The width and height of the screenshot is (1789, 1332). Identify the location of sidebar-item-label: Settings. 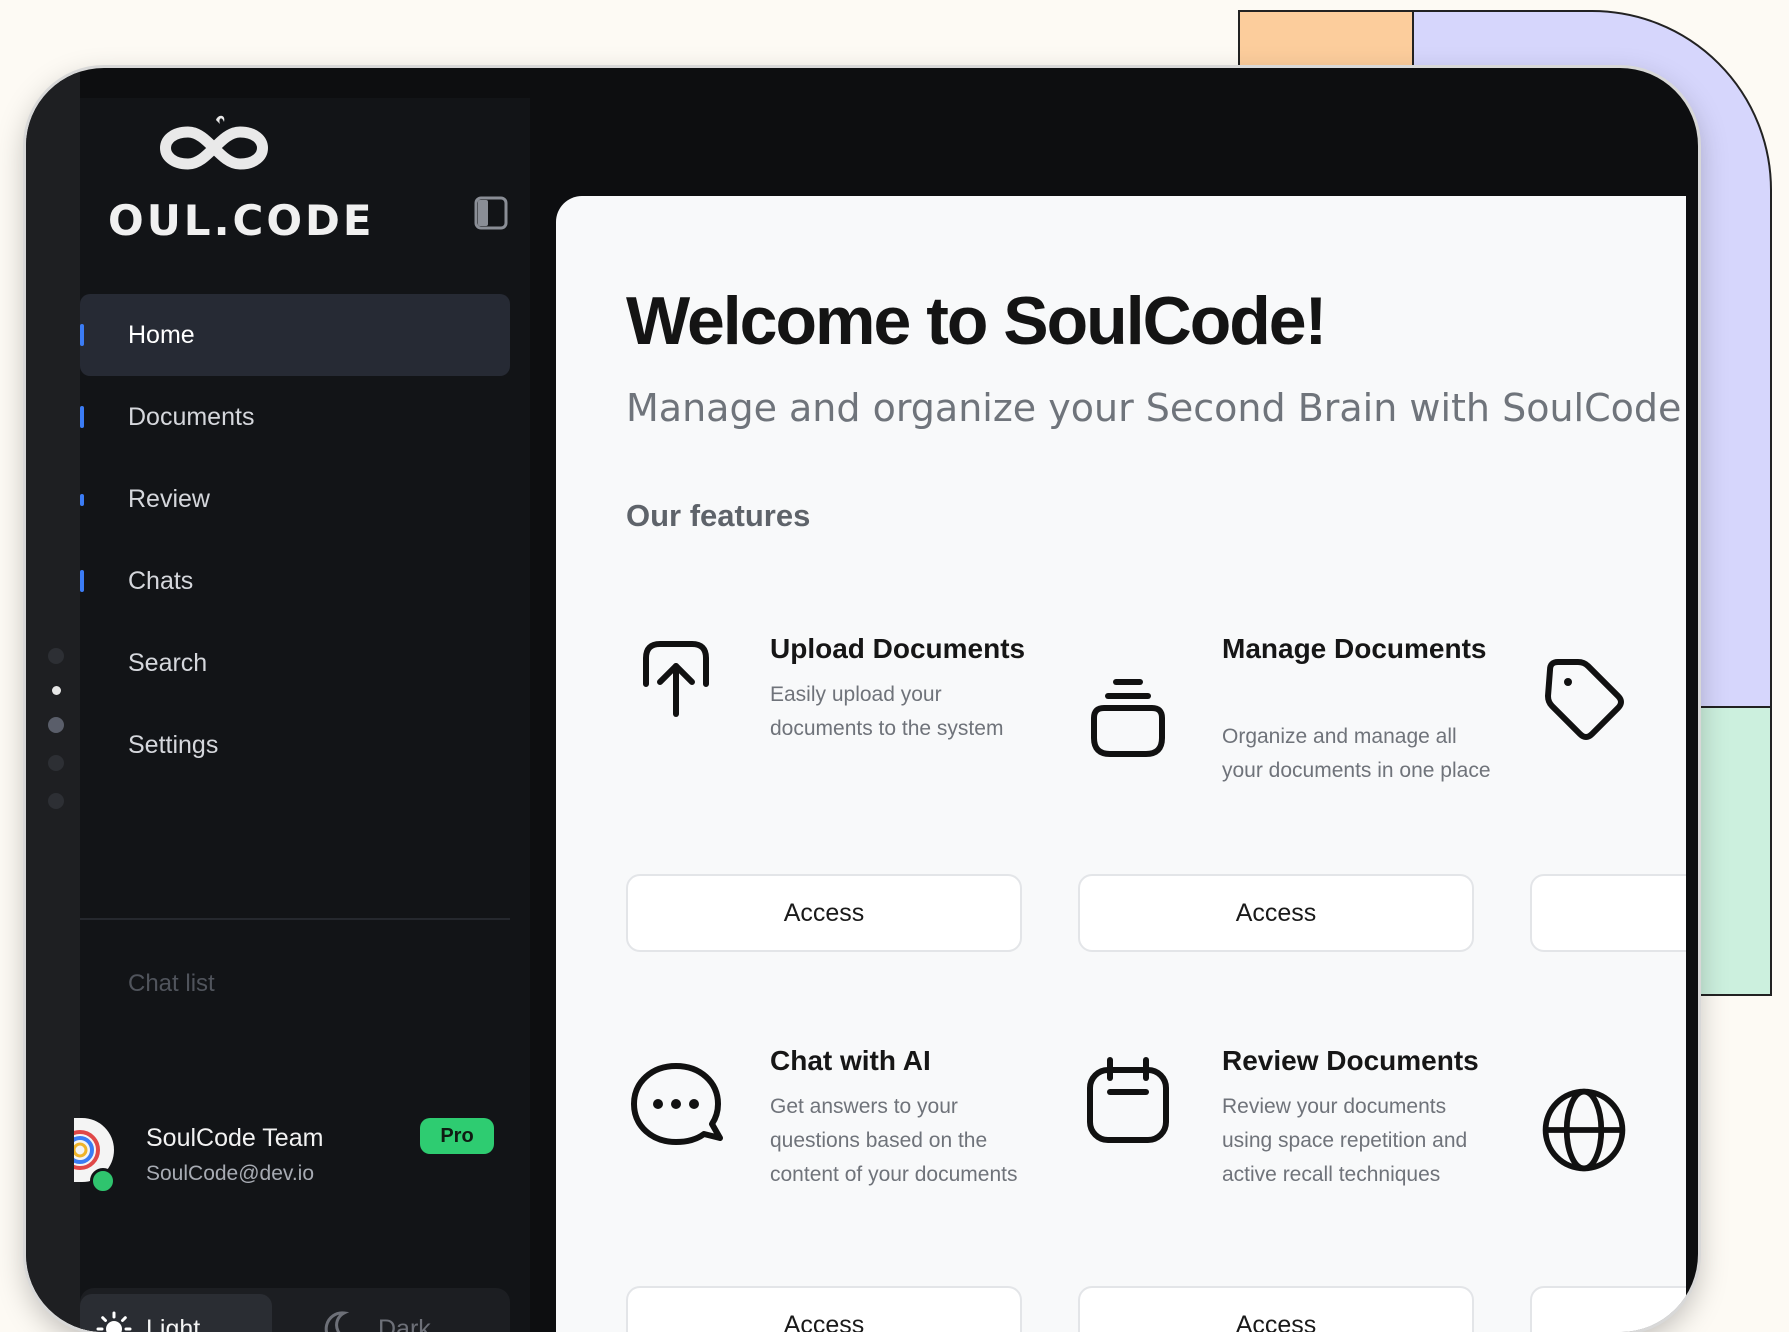
(173, 744).